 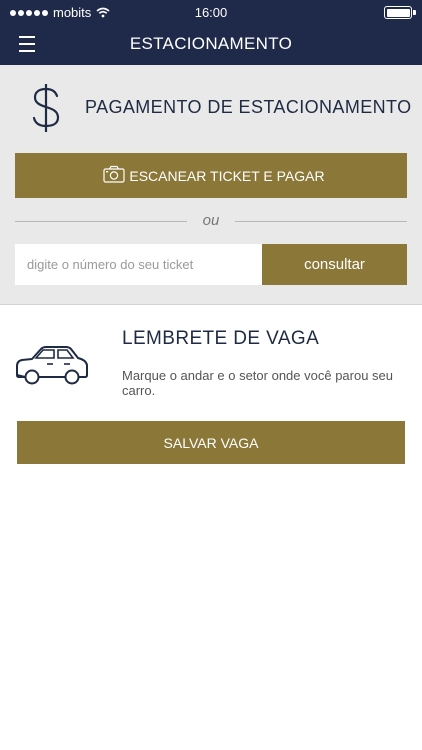 I want to click on consult-button: consultar, so click(x=334, y=264).